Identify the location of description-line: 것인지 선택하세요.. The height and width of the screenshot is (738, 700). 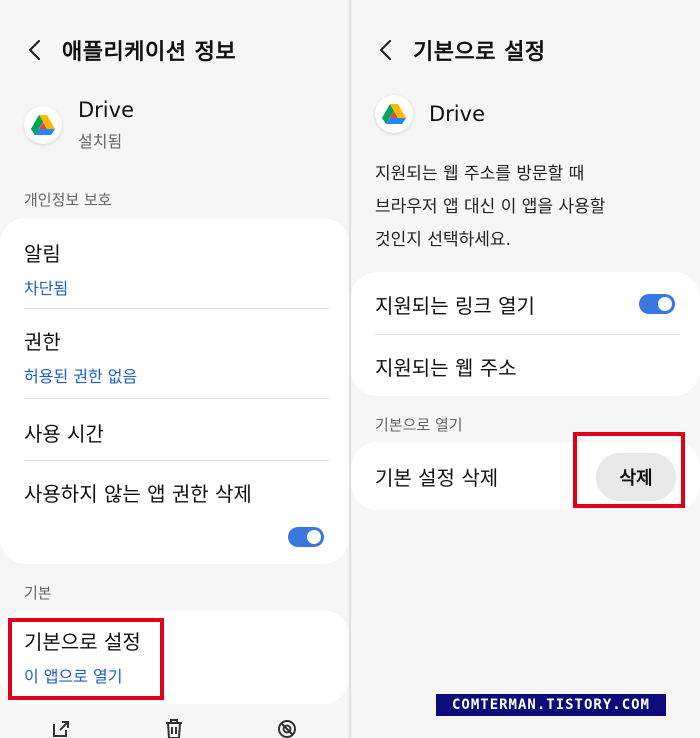
(443, 240).